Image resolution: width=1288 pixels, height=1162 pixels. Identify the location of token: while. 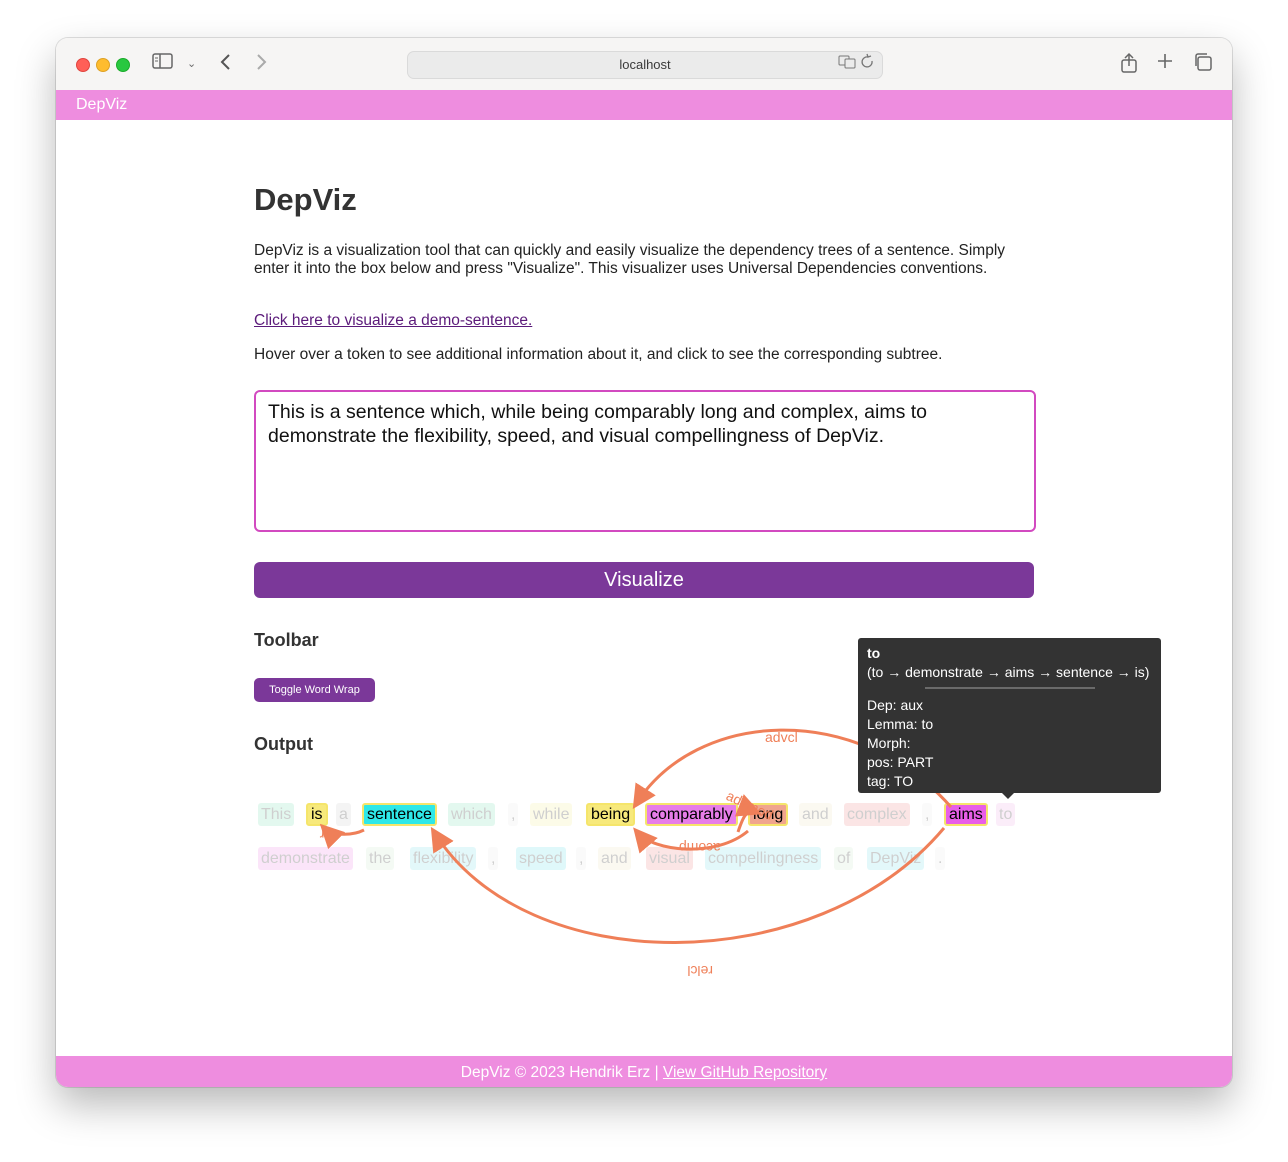
(551, 814).